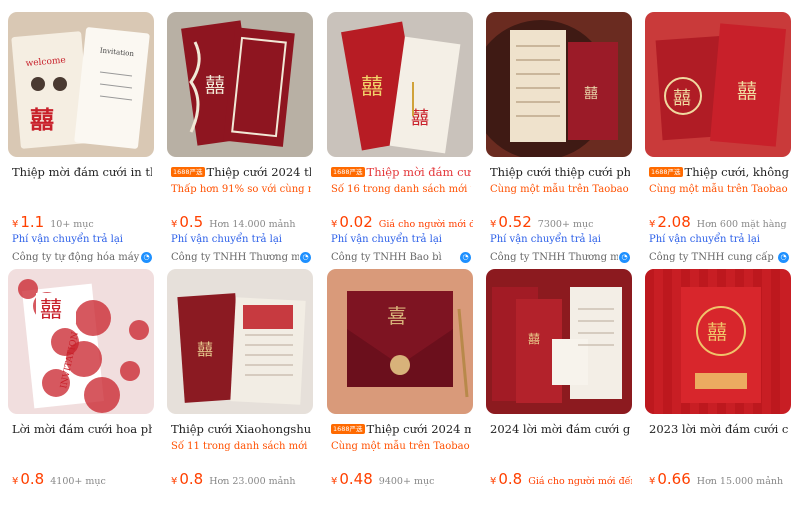 This screenshot has height=524, width=800. I want to click on product-title: 1688严选Thiệp cưới 2024 mẫu t, so click(401, 429).